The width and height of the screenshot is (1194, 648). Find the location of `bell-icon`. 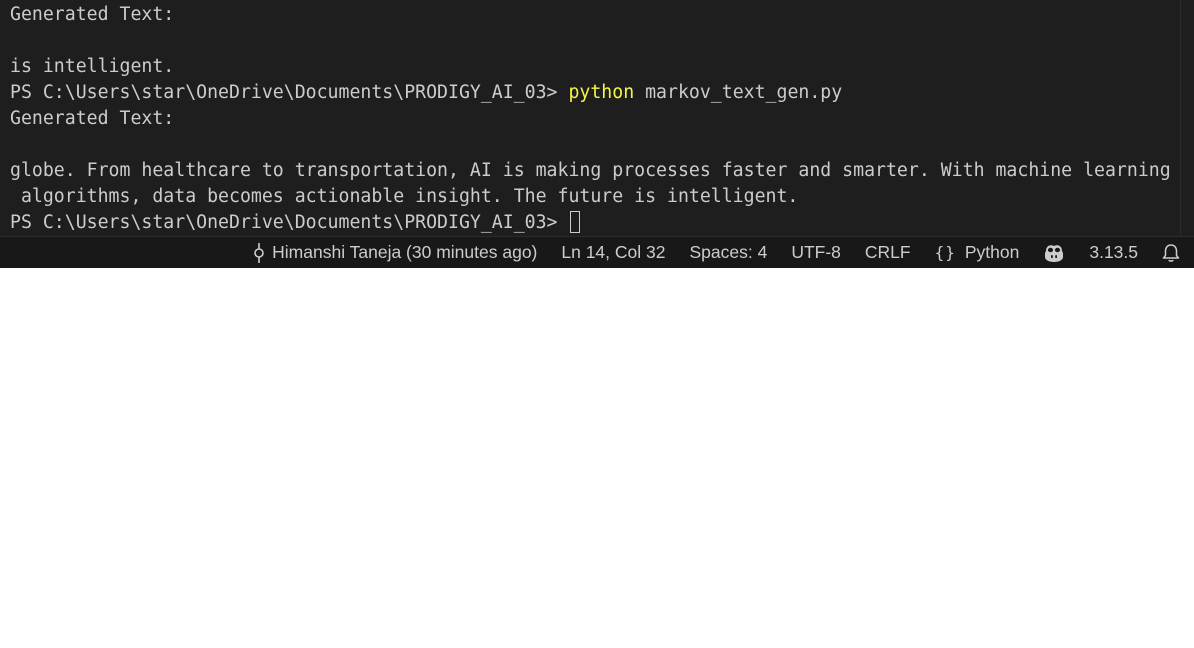

bell-icon is located at coordinates (1171, 253).